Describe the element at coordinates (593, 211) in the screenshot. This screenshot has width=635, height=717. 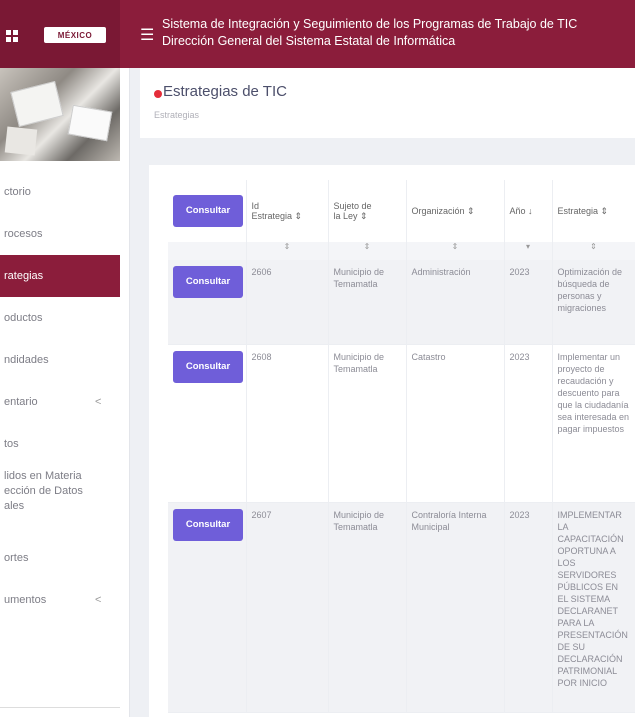
I see `header-estrategia: Estrategia ⇕` at that location.